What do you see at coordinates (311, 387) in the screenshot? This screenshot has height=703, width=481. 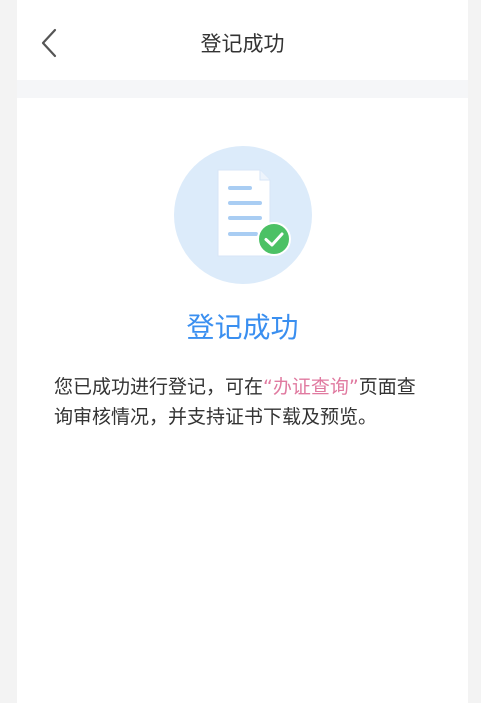 I see `query-link: “办证查询”` at bounding box center [311, 387].